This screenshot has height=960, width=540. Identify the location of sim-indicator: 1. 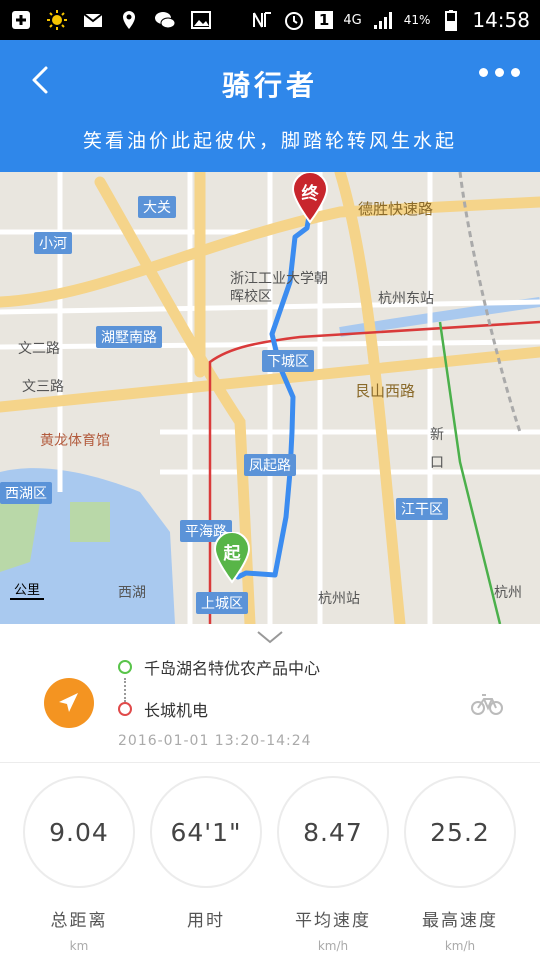
(324, 20).